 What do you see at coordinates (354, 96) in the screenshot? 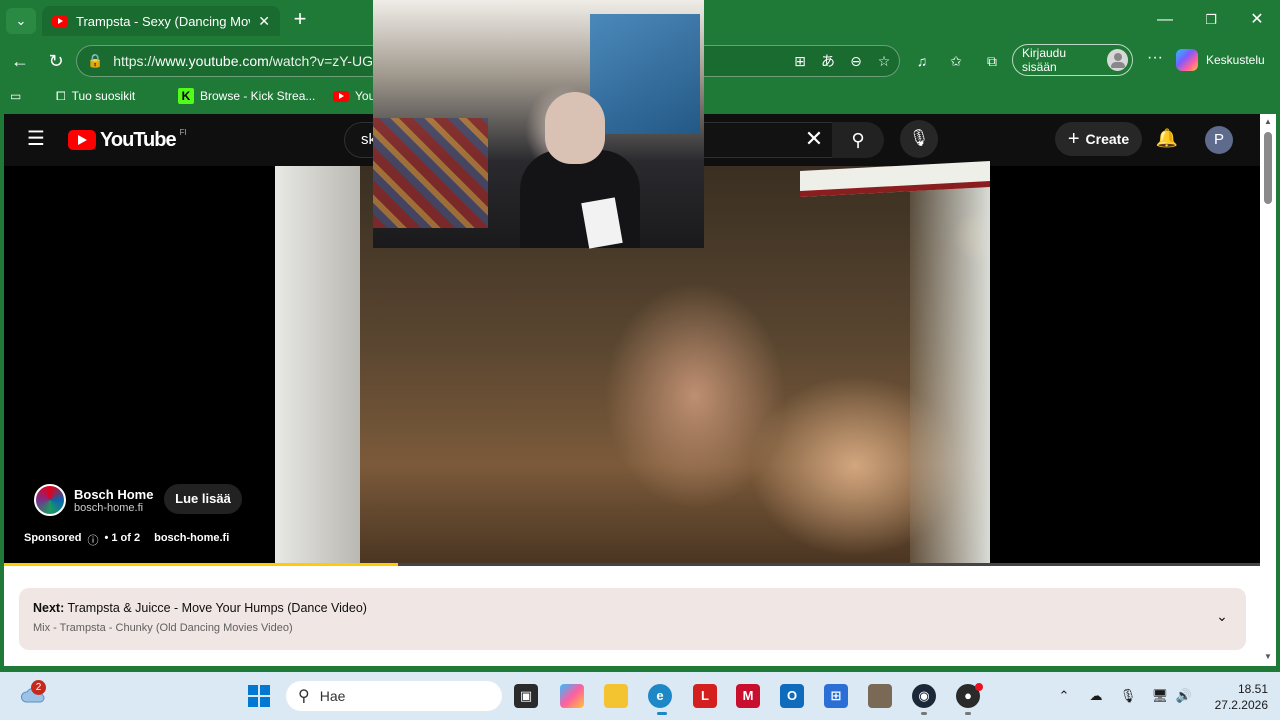
I see `bookmark-youtube: You` at bounding box center [354, 96].